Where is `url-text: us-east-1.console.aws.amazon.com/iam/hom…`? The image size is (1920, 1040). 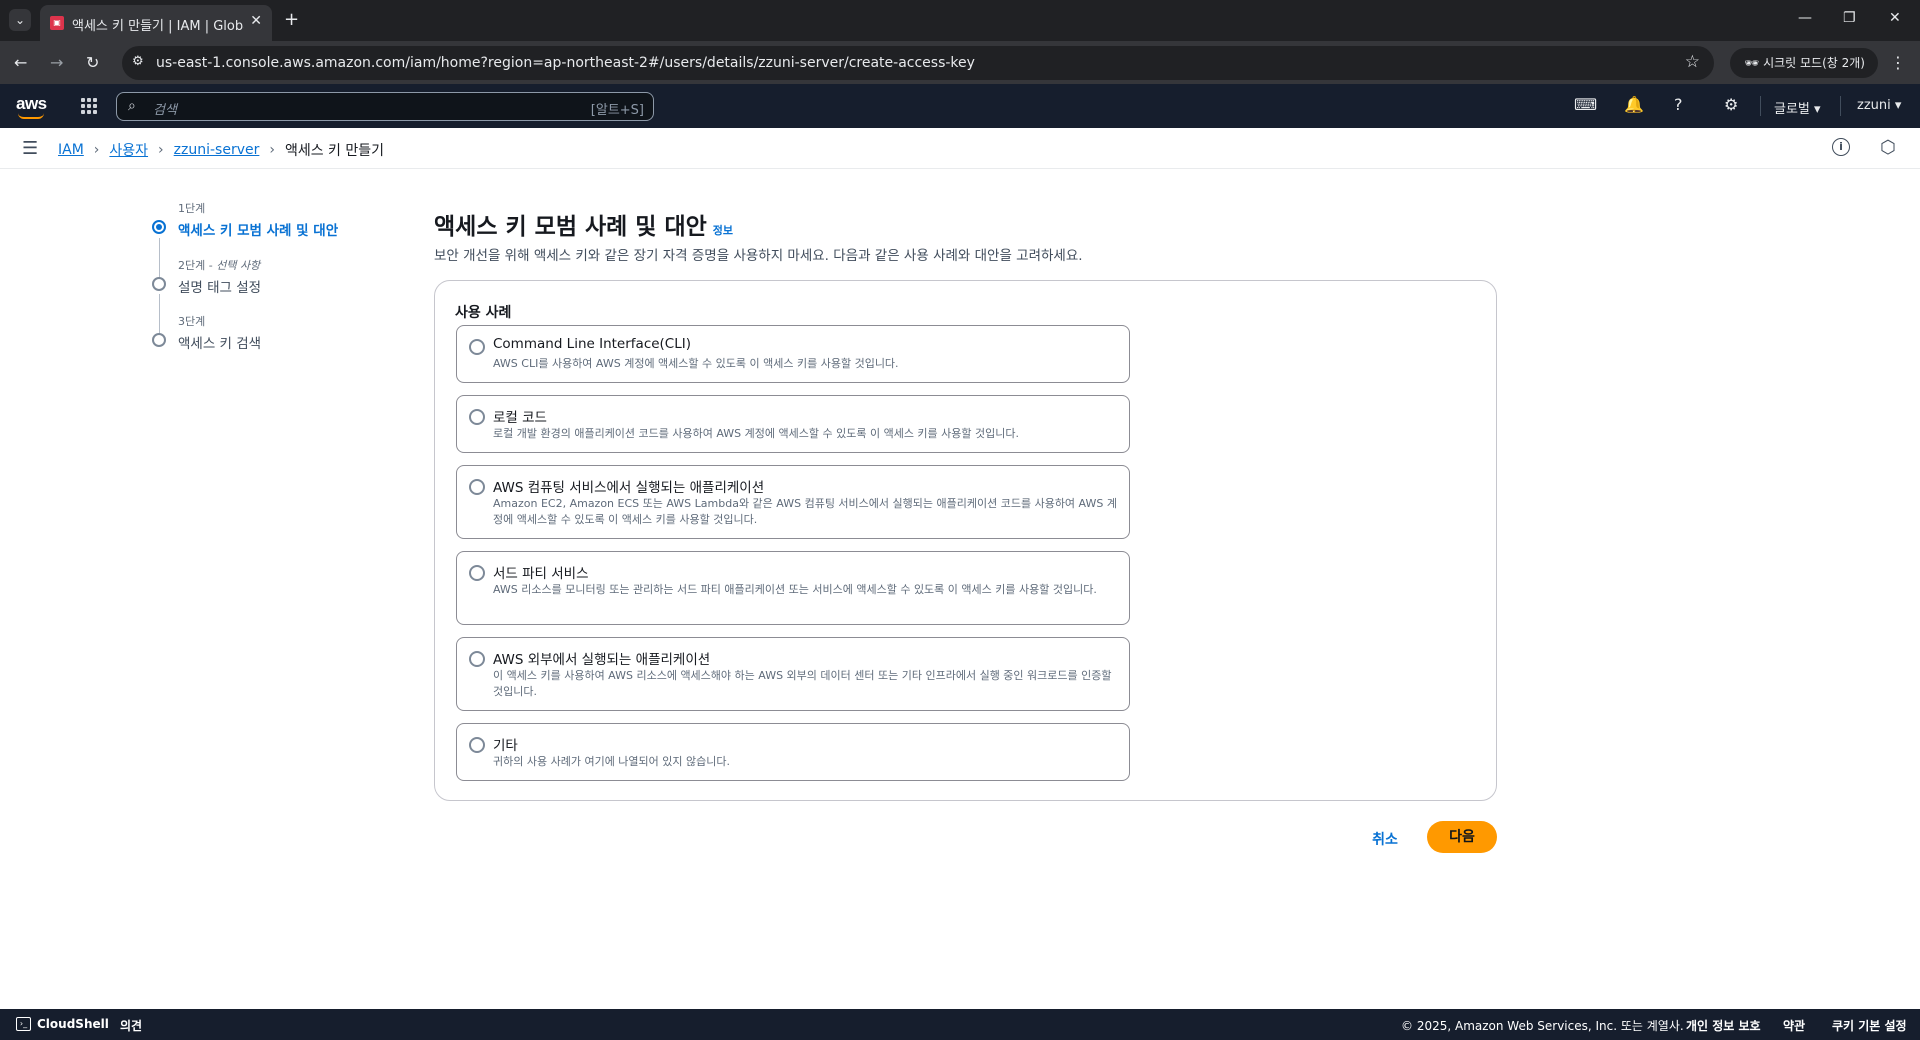
url-text: us-east-1.console.aws.amazon.com/iam/hom… is located at coordinates (565, 63).